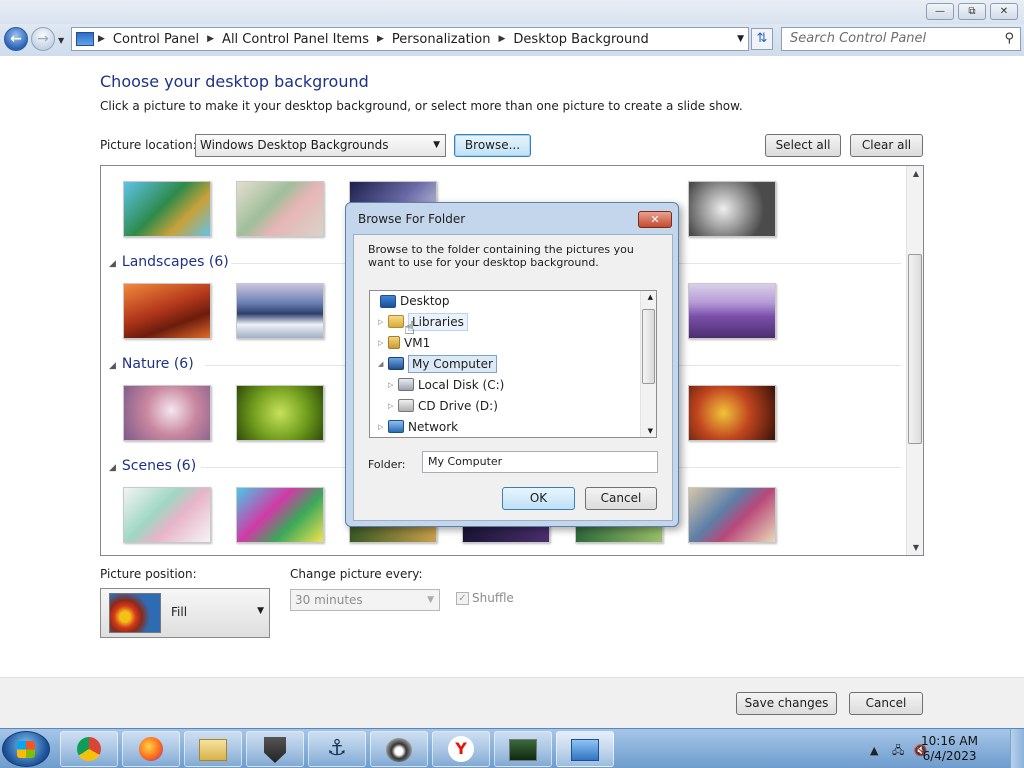 This screenshot has width=1024, height=768. Describe the element at coordinates (523, 749) in the screenshot. I see `taskbar-task-manager-button` at that location.